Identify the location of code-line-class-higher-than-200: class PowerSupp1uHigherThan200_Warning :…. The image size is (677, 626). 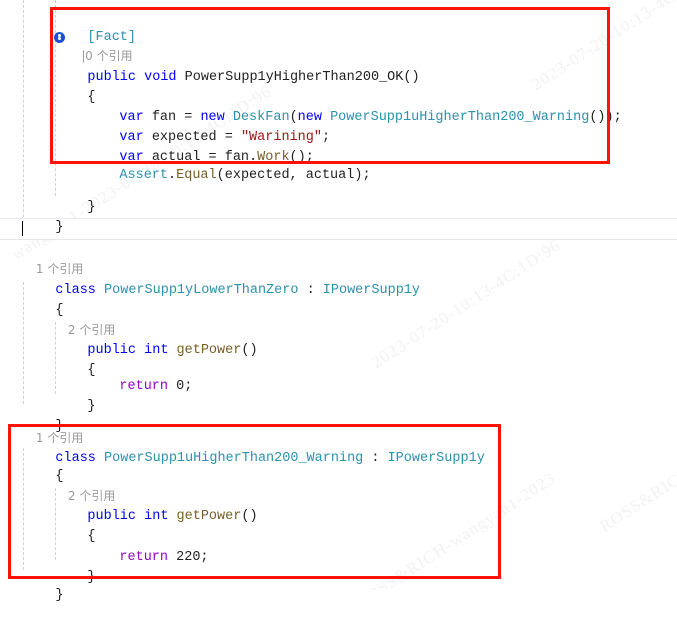
(253, 447).